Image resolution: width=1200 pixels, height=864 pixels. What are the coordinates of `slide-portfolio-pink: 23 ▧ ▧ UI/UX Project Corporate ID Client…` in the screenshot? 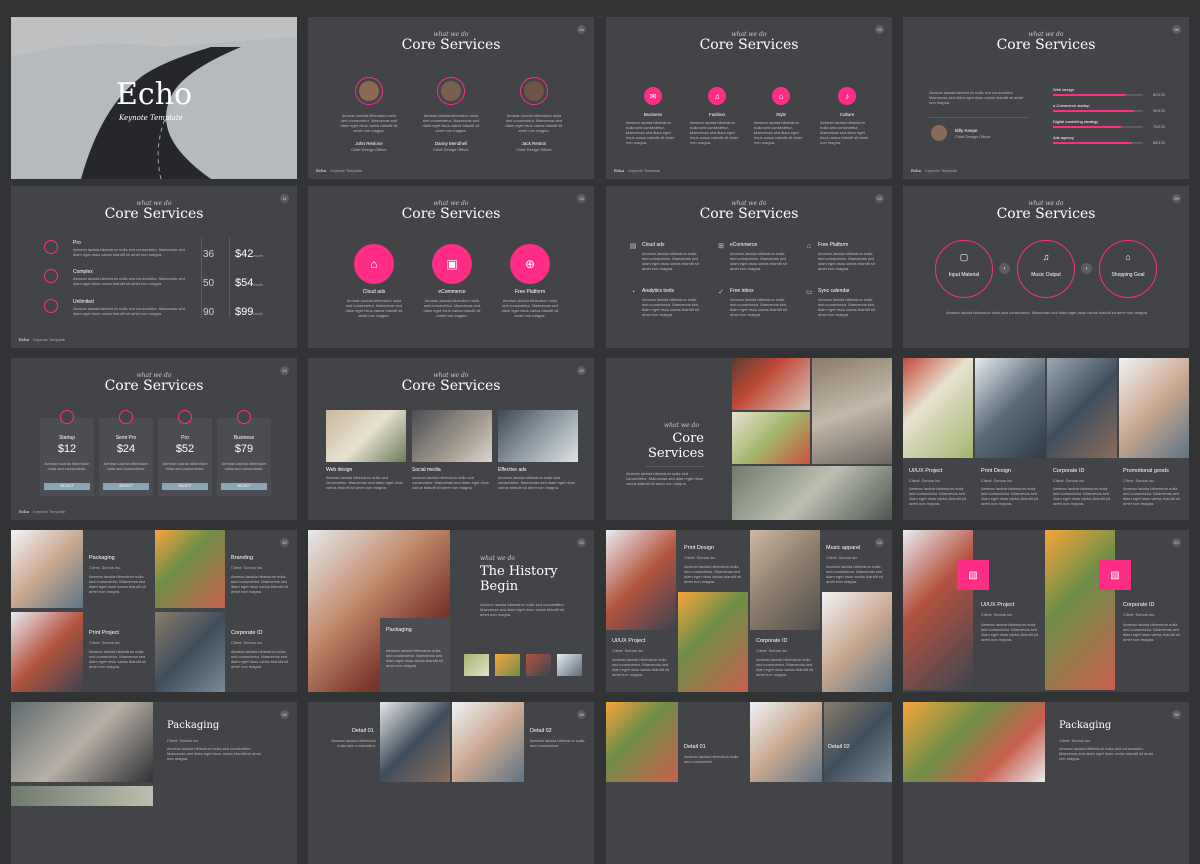 It's located at (1046, 611).